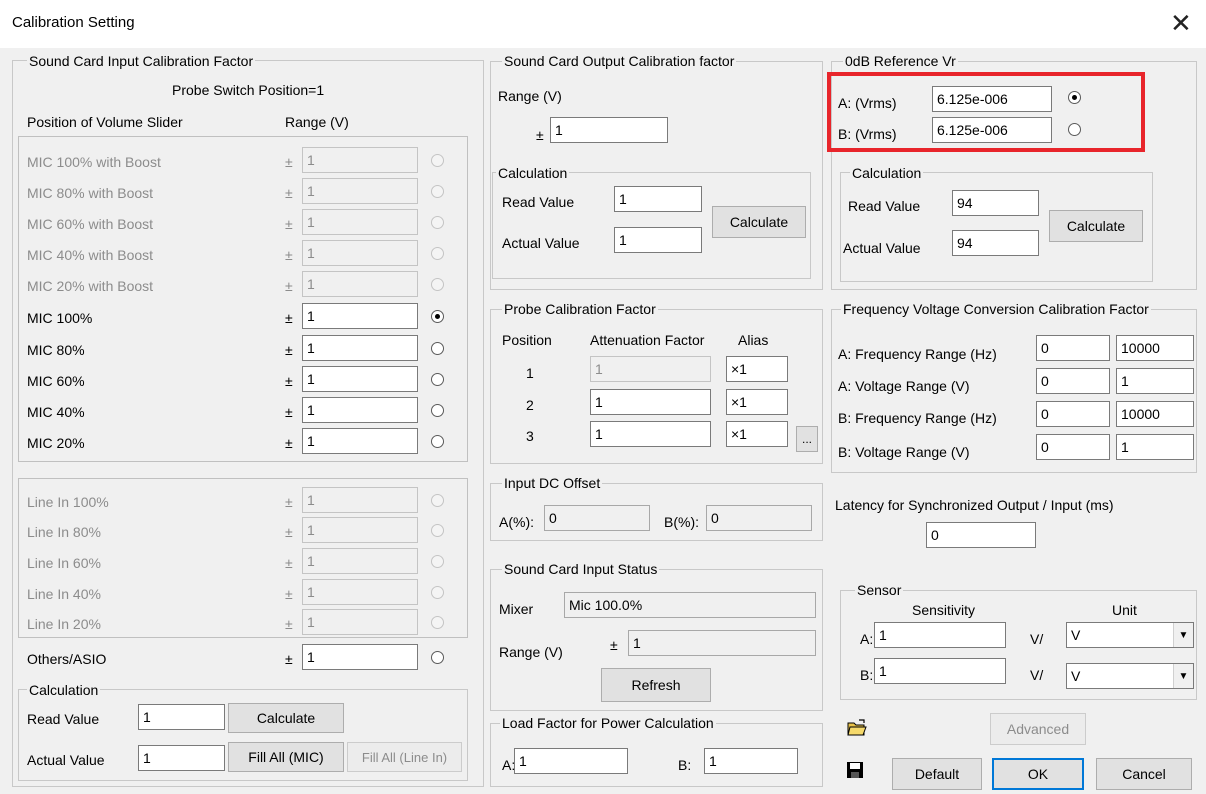  I want to click on fill-all-mic-button: Fill All (MIC), so click(286, 757).